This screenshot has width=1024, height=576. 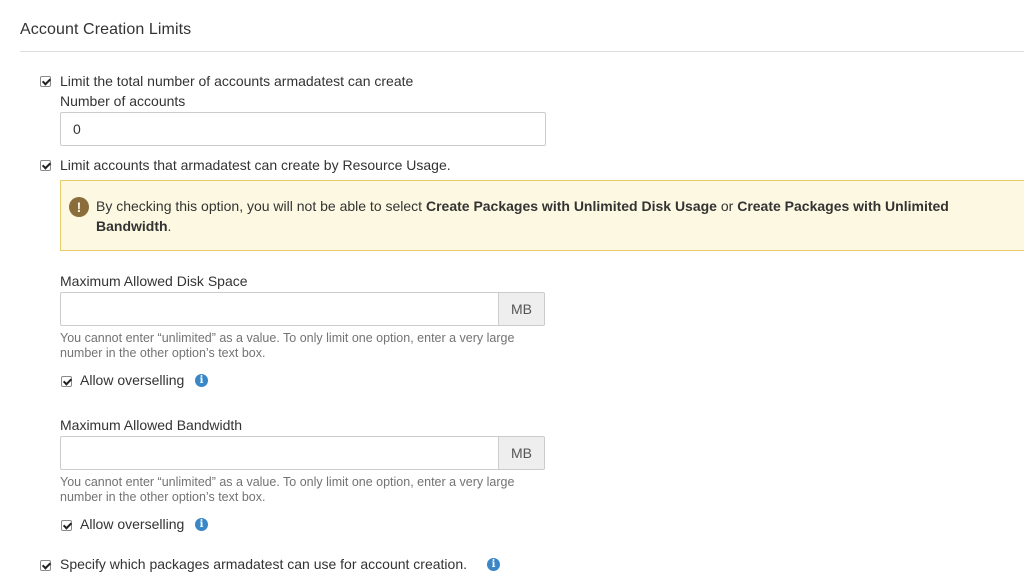 What do you see at coordinates (522, 51) in the screenshot?
I see `section-divider` at bounding box center [522, 51].